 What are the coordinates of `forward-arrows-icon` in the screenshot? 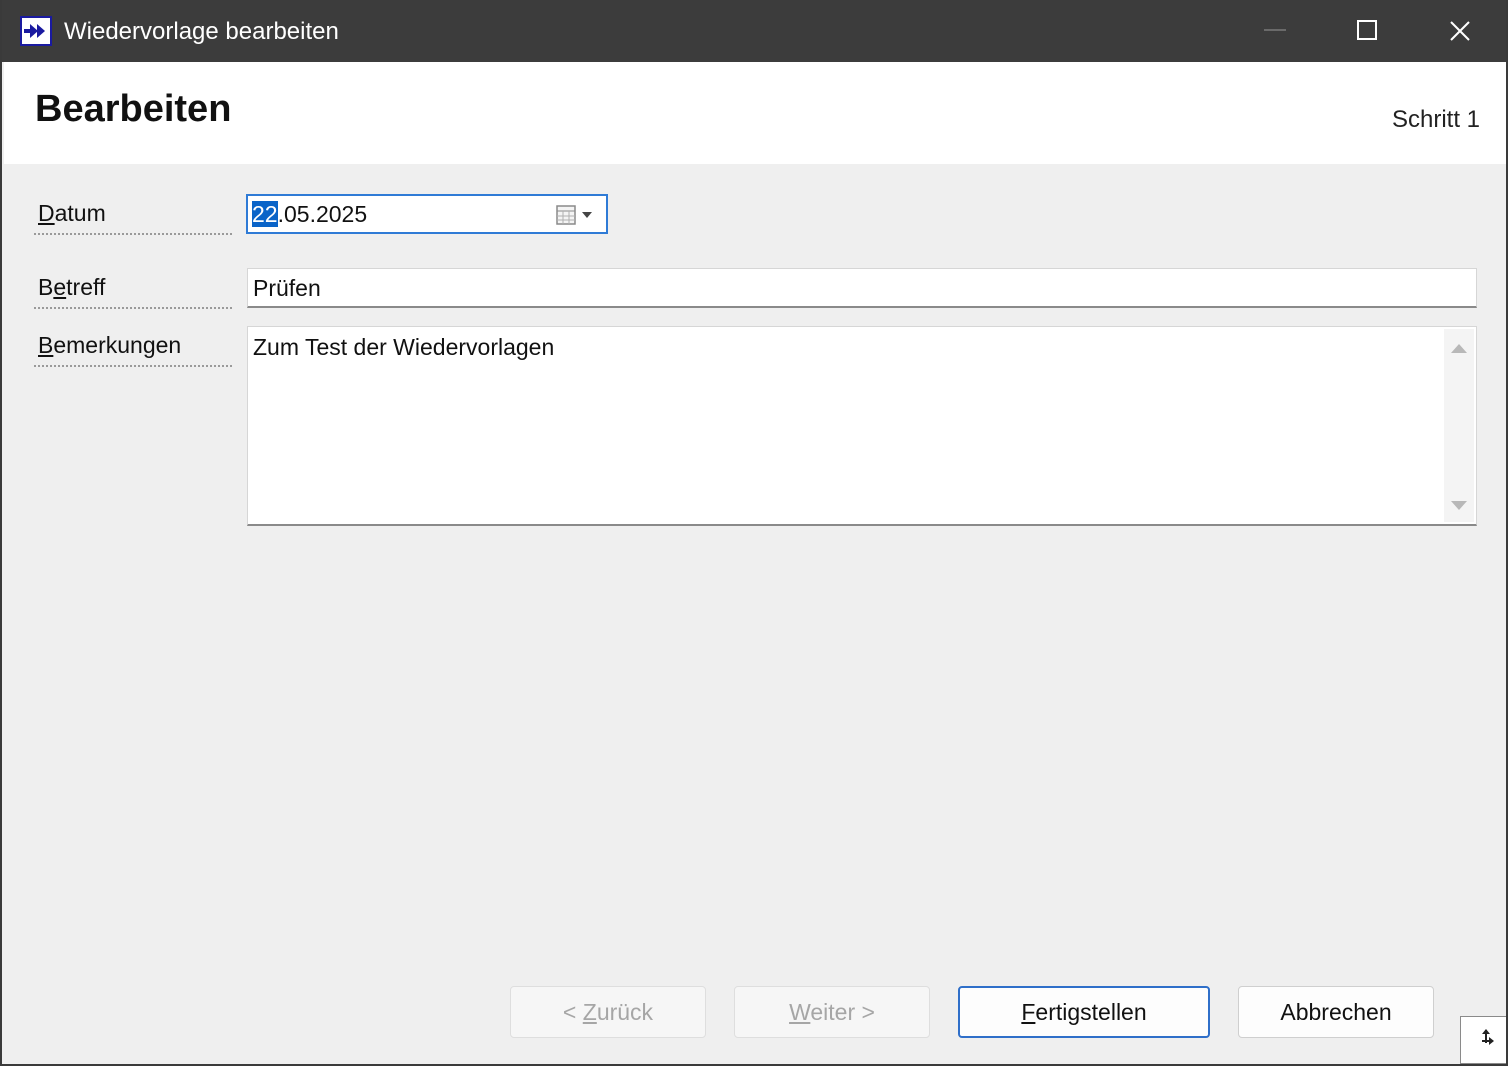 It's located at (36, 31).